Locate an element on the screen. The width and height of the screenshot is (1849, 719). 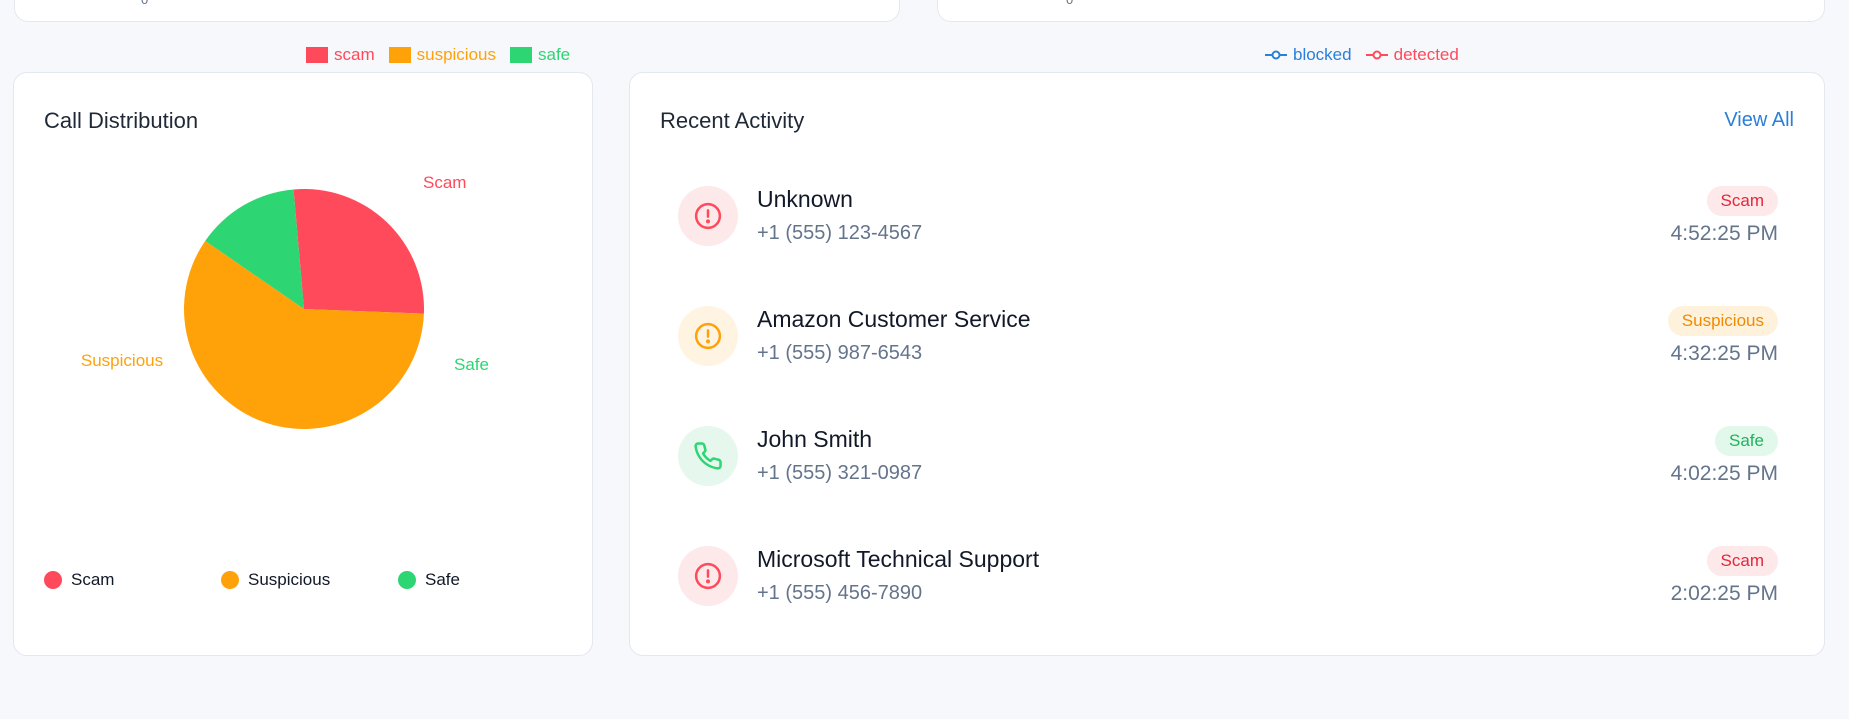
legend-label: Scam is located at coordinates (93, 579).